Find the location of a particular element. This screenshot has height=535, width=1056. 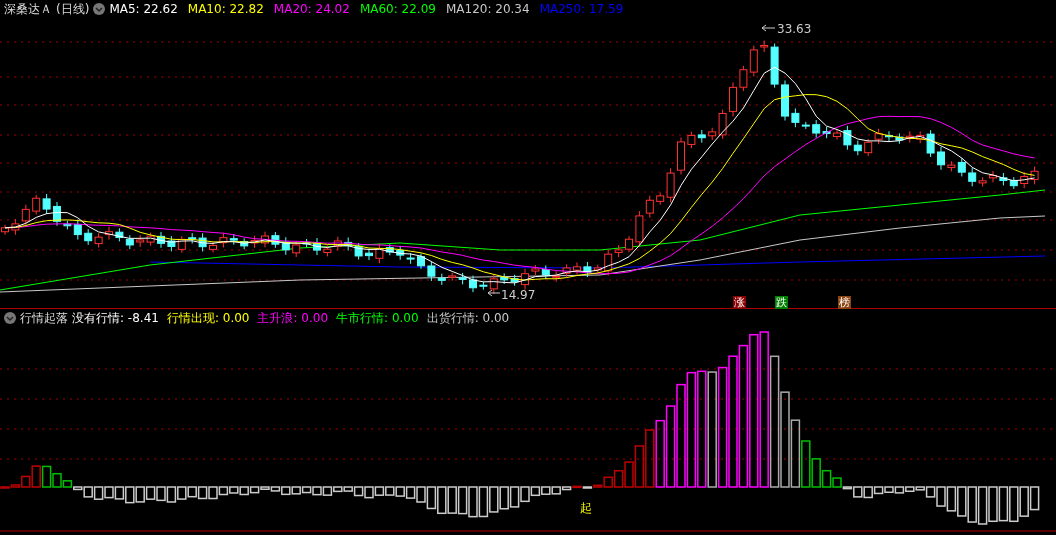

stock-title: 深桑达Ａ is located at coordinates (28, 9).